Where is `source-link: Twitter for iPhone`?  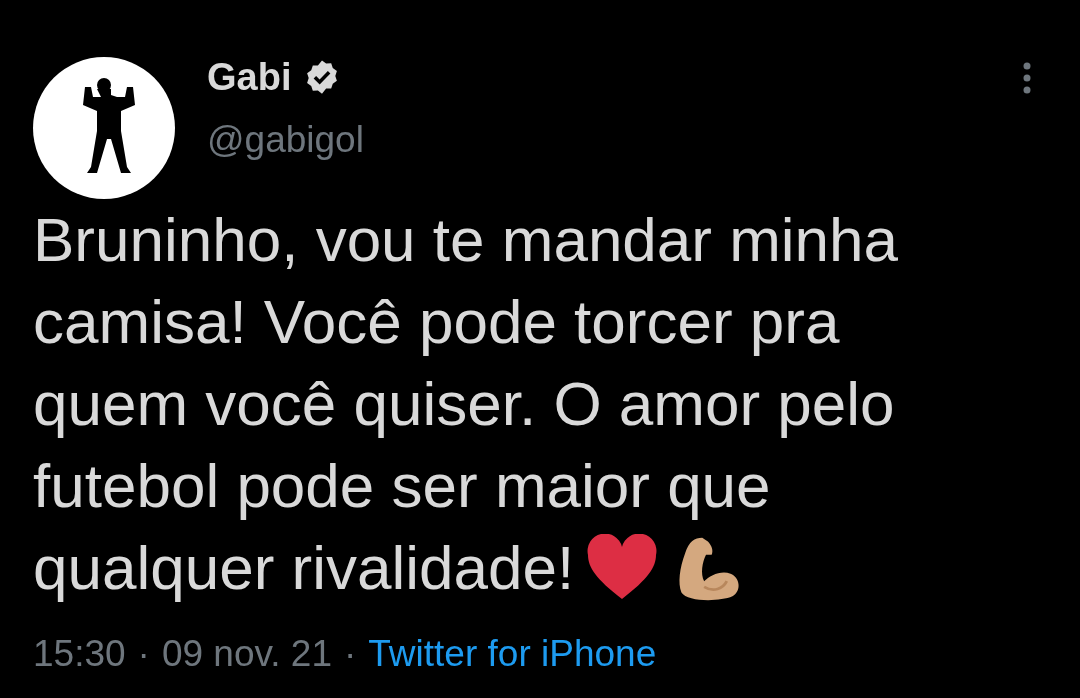
source-link: Twitter for iPhone is located at coordinates (512, 654).